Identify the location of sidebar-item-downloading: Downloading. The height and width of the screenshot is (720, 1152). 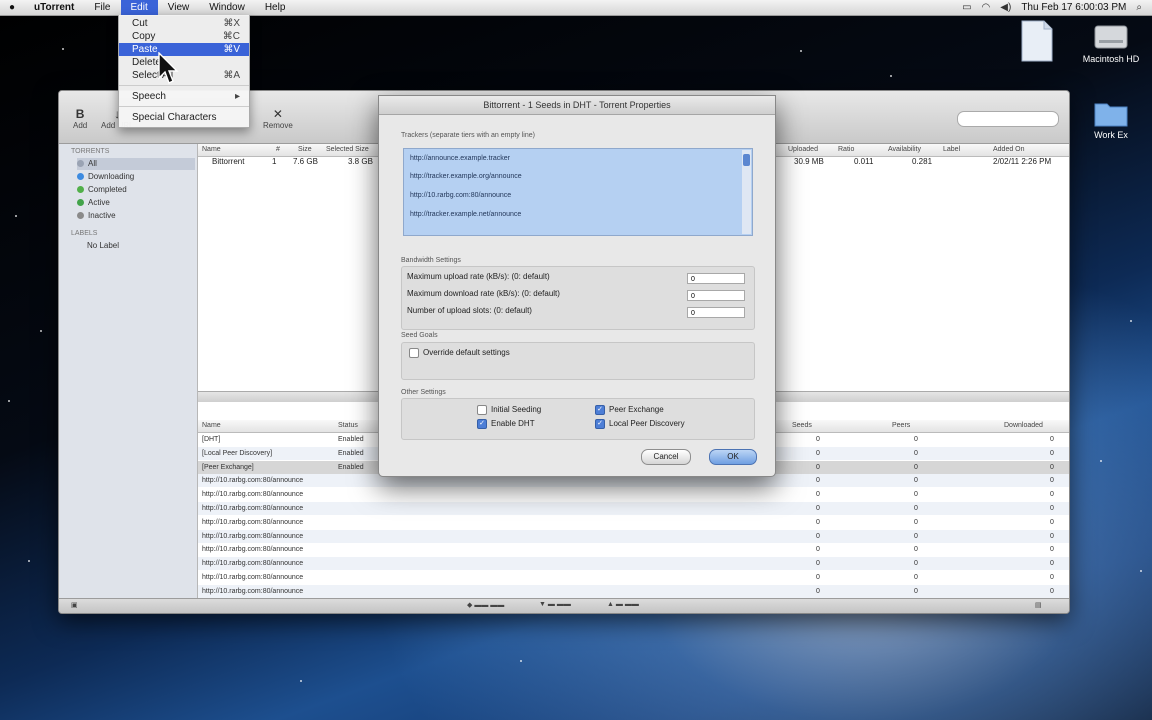
(136, 177).